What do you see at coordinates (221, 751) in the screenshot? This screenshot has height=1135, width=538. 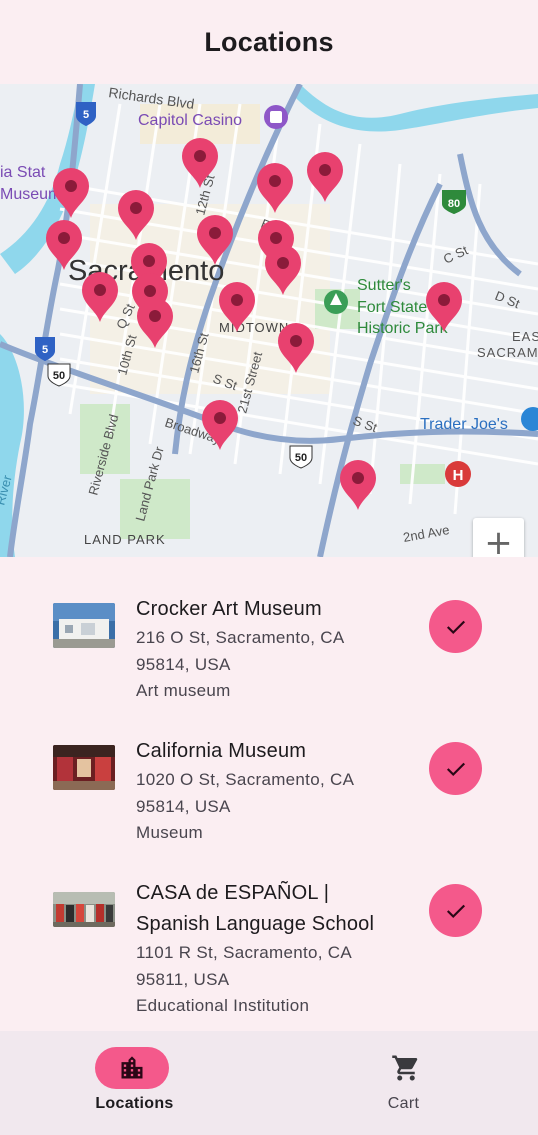 I see `location-name: California Museum` at bounding box center [221, 751].